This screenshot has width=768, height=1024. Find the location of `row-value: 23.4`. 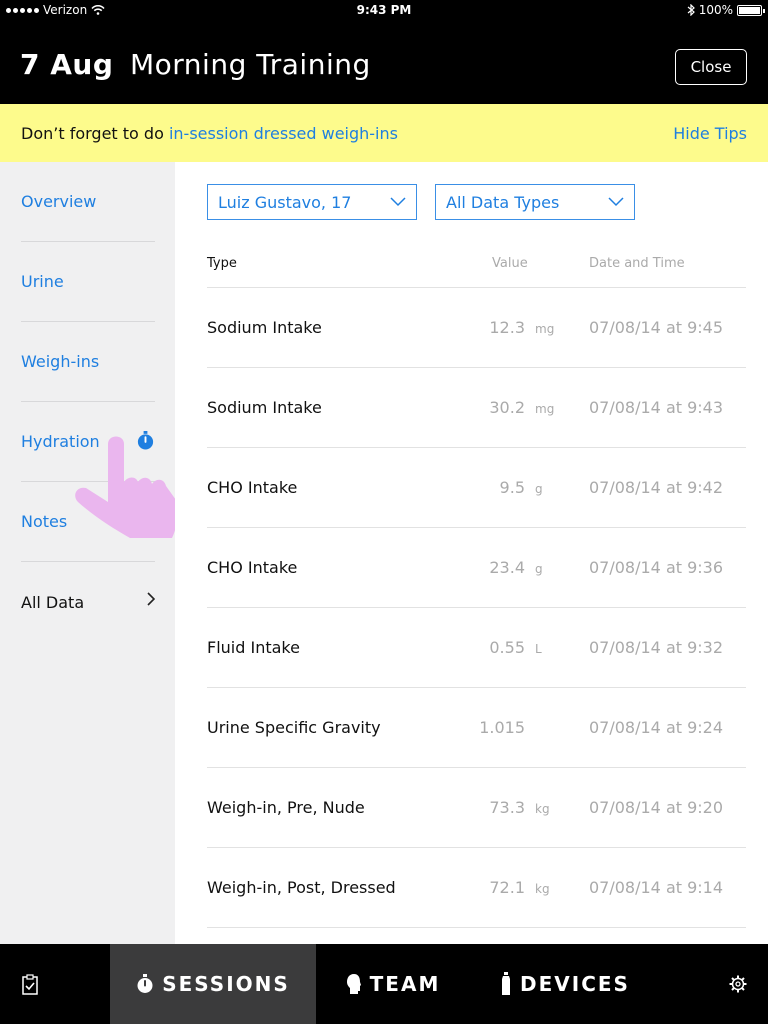

row-value: 23.4 is located at coordinates (507, 567).